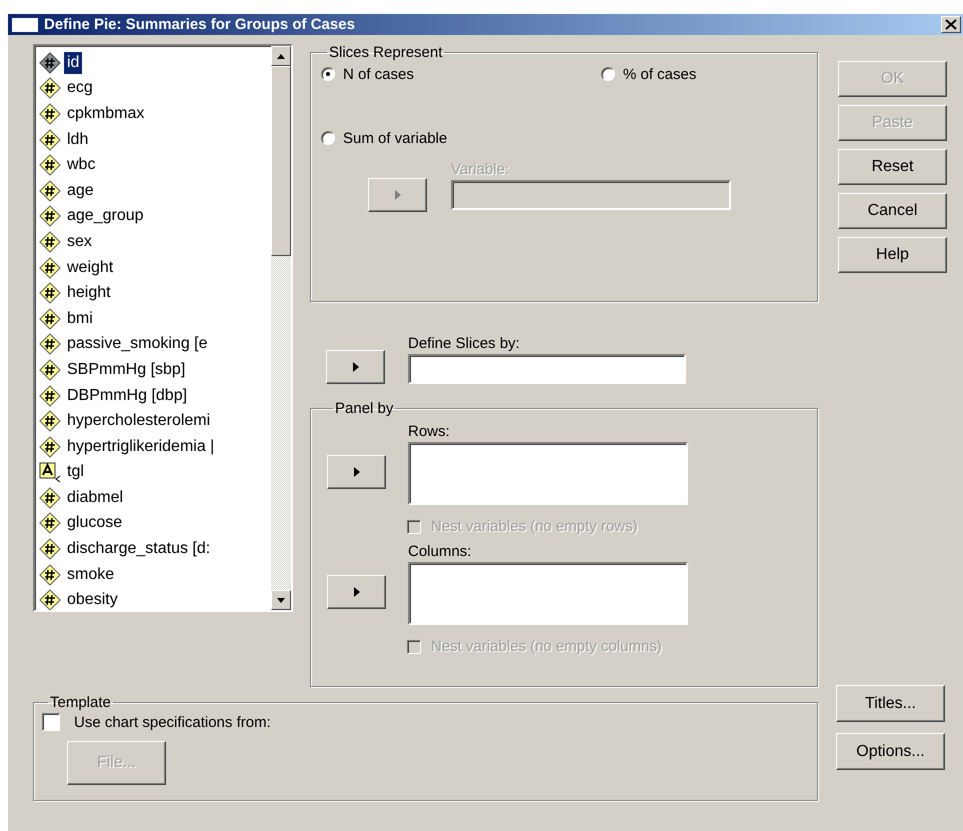 This screenshot has height=831, width=963. I want to click on dialog-button: Reset, so click(892, 167).